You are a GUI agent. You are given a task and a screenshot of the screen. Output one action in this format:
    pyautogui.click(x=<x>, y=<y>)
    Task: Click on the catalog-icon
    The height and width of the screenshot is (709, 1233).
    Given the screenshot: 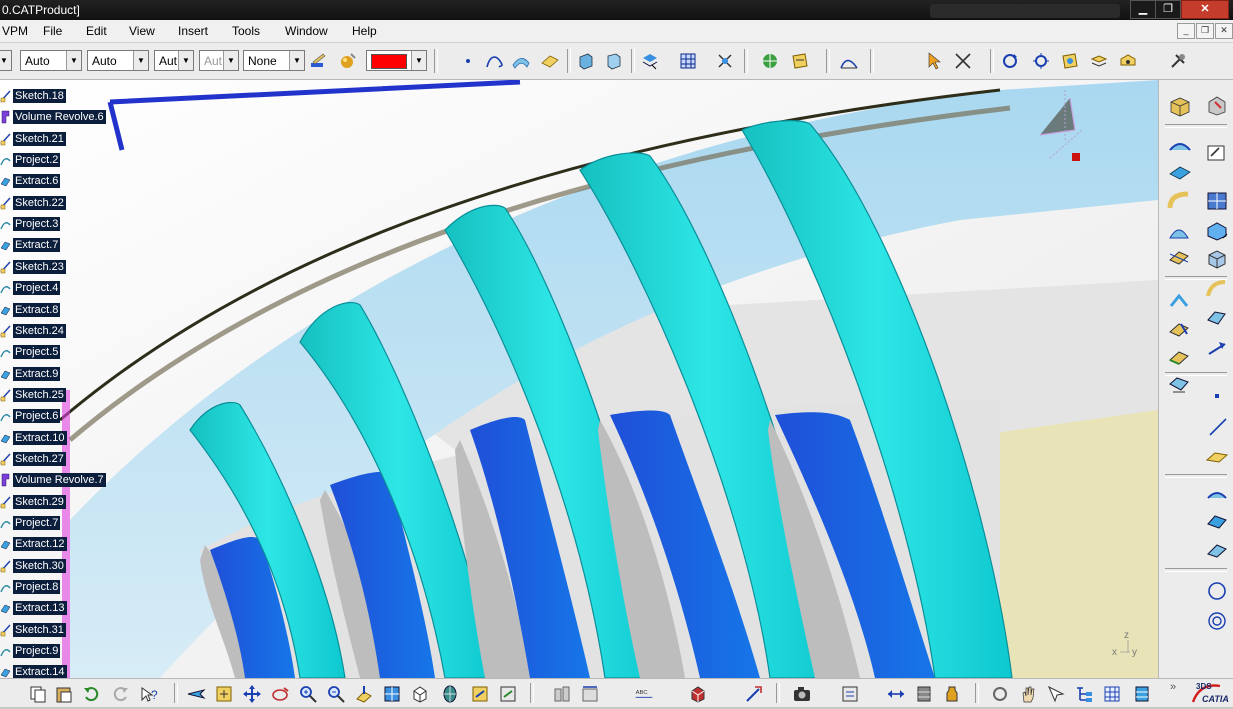 What is the action you would take?
    pyautogui.click(x=850, y=694)
    